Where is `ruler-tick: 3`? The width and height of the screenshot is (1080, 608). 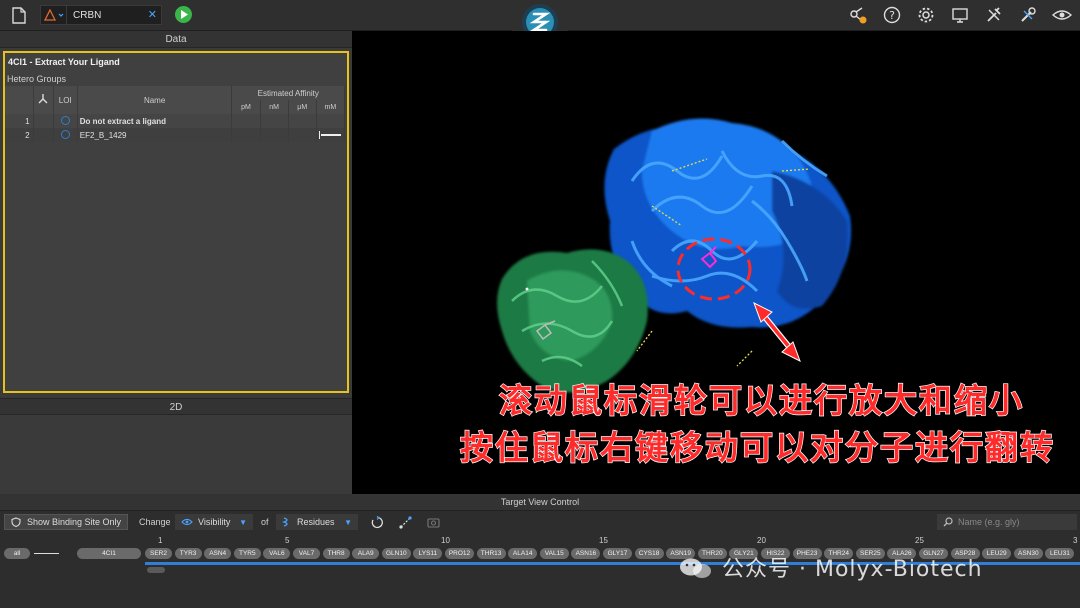
ruler-tick: 3 is located at coordinates (1075, 540).